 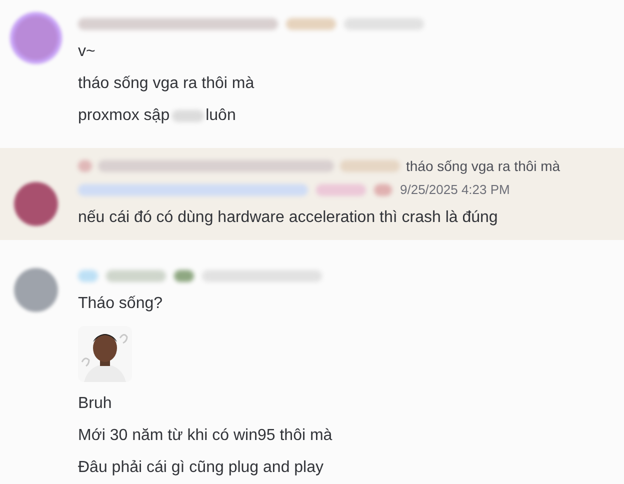 I want to click on reply-preview: tháo sống vga ra thôi mà, so click(x=483, y=166).